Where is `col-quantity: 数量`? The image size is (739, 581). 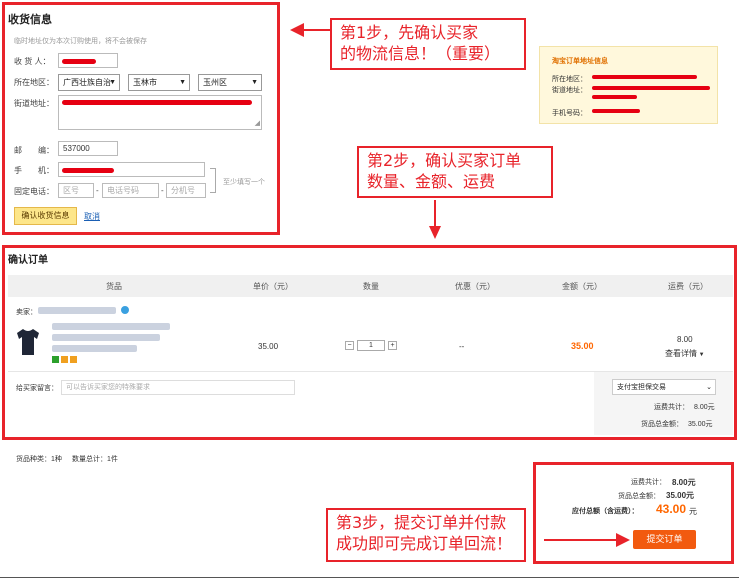 col-quantity: 数量 is located at coordinates (371, 286).